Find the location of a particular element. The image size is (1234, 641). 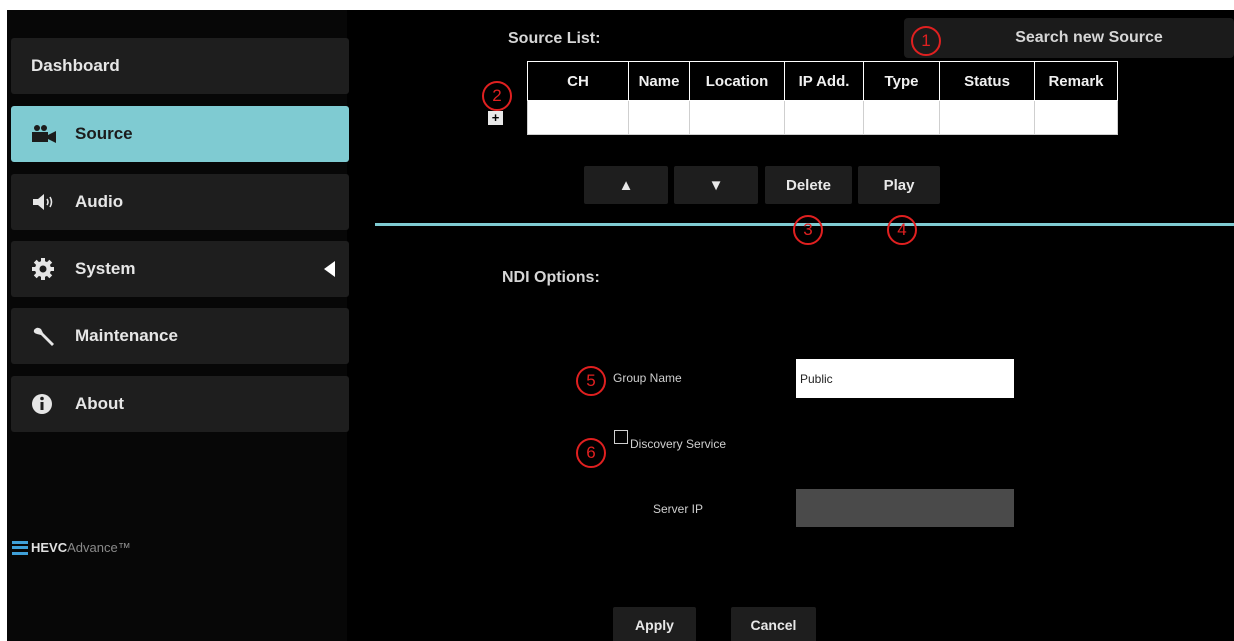

server-ip-input is located at coordinates (905, 508).